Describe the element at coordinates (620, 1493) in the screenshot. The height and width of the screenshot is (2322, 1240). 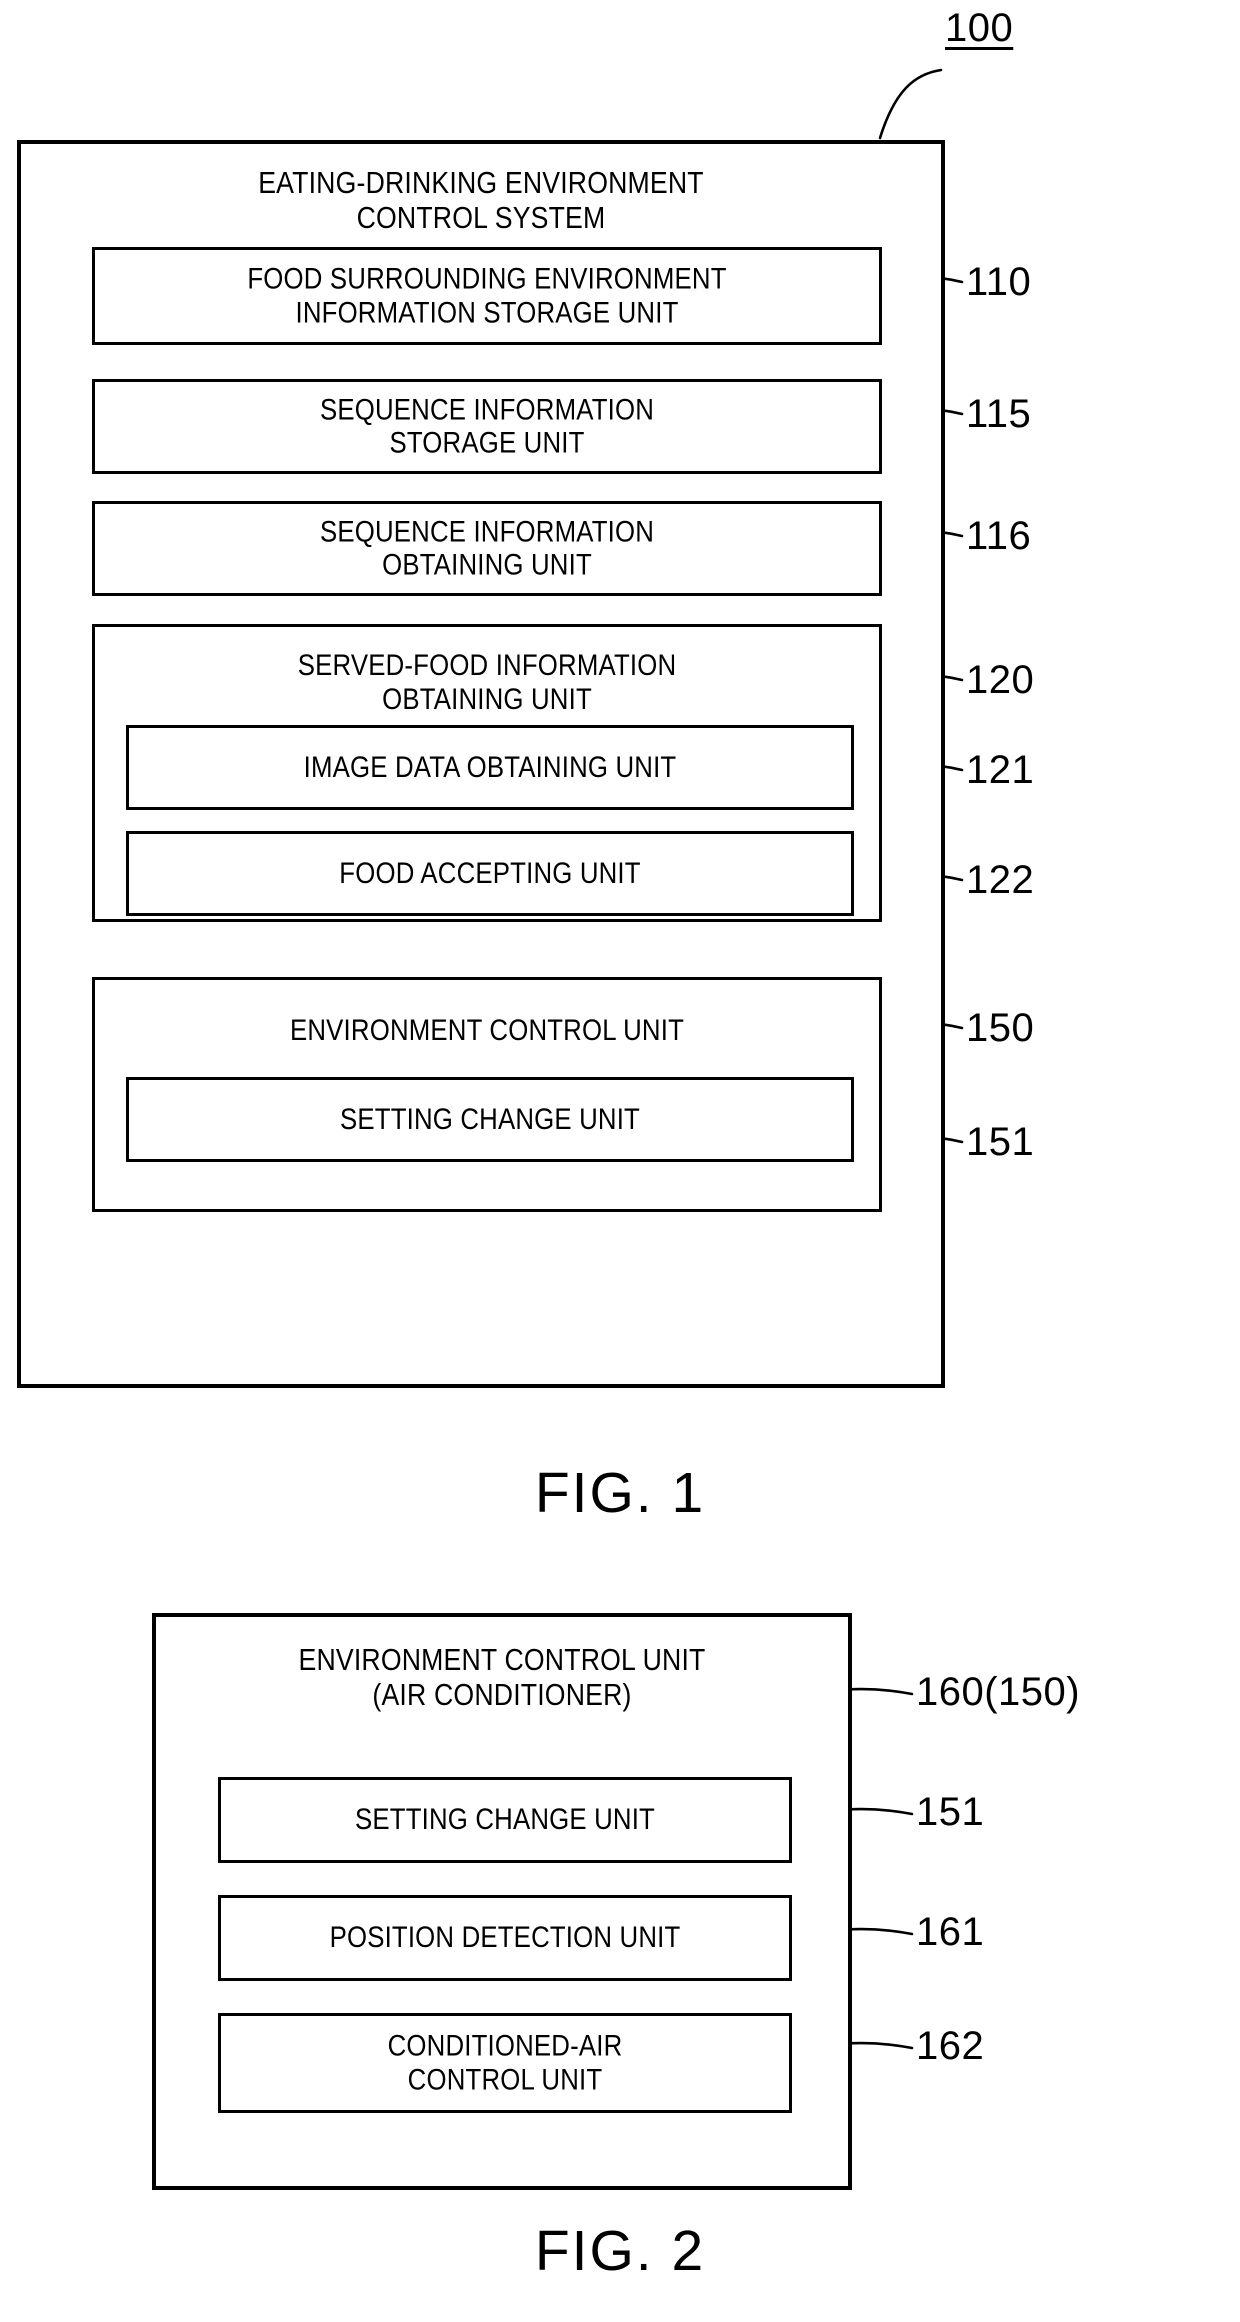
I see `figure-1-caption: FIG. 1` at that location.